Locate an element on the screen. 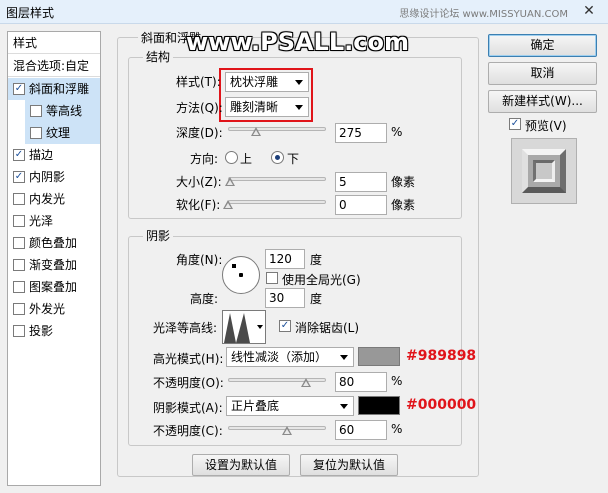 The image size is (608, 493). style-item: 光泽 is located at coordinates (54, 221).